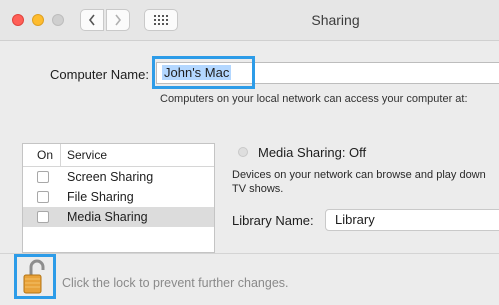 The height and width of the screenshot is (305, 499). What do you see at coordinates (43, 197) in the screenshot?
I see `file-sharing-checkbox` at bounding box center [43, 197].